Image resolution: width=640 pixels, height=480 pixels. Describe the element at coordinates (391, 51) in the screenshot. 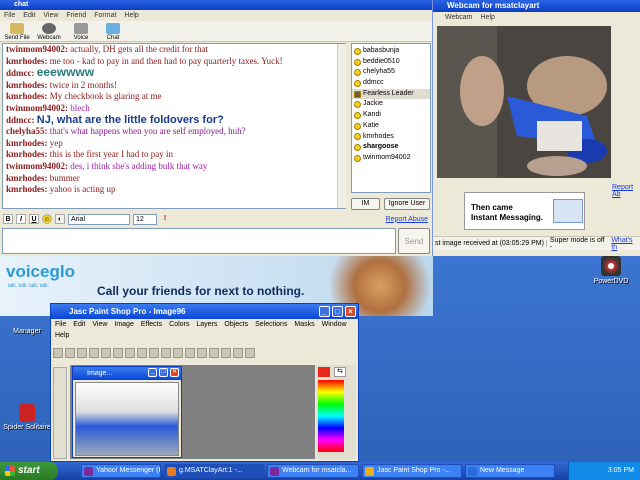

I see `buddy-item: babasbunja` at that location.